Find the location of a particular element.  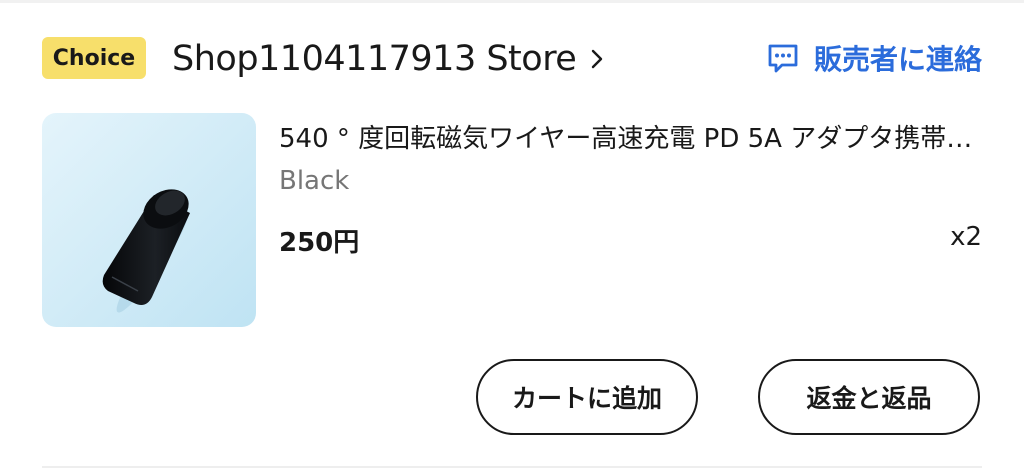

chat-icon is located at coordinates (783, 58).